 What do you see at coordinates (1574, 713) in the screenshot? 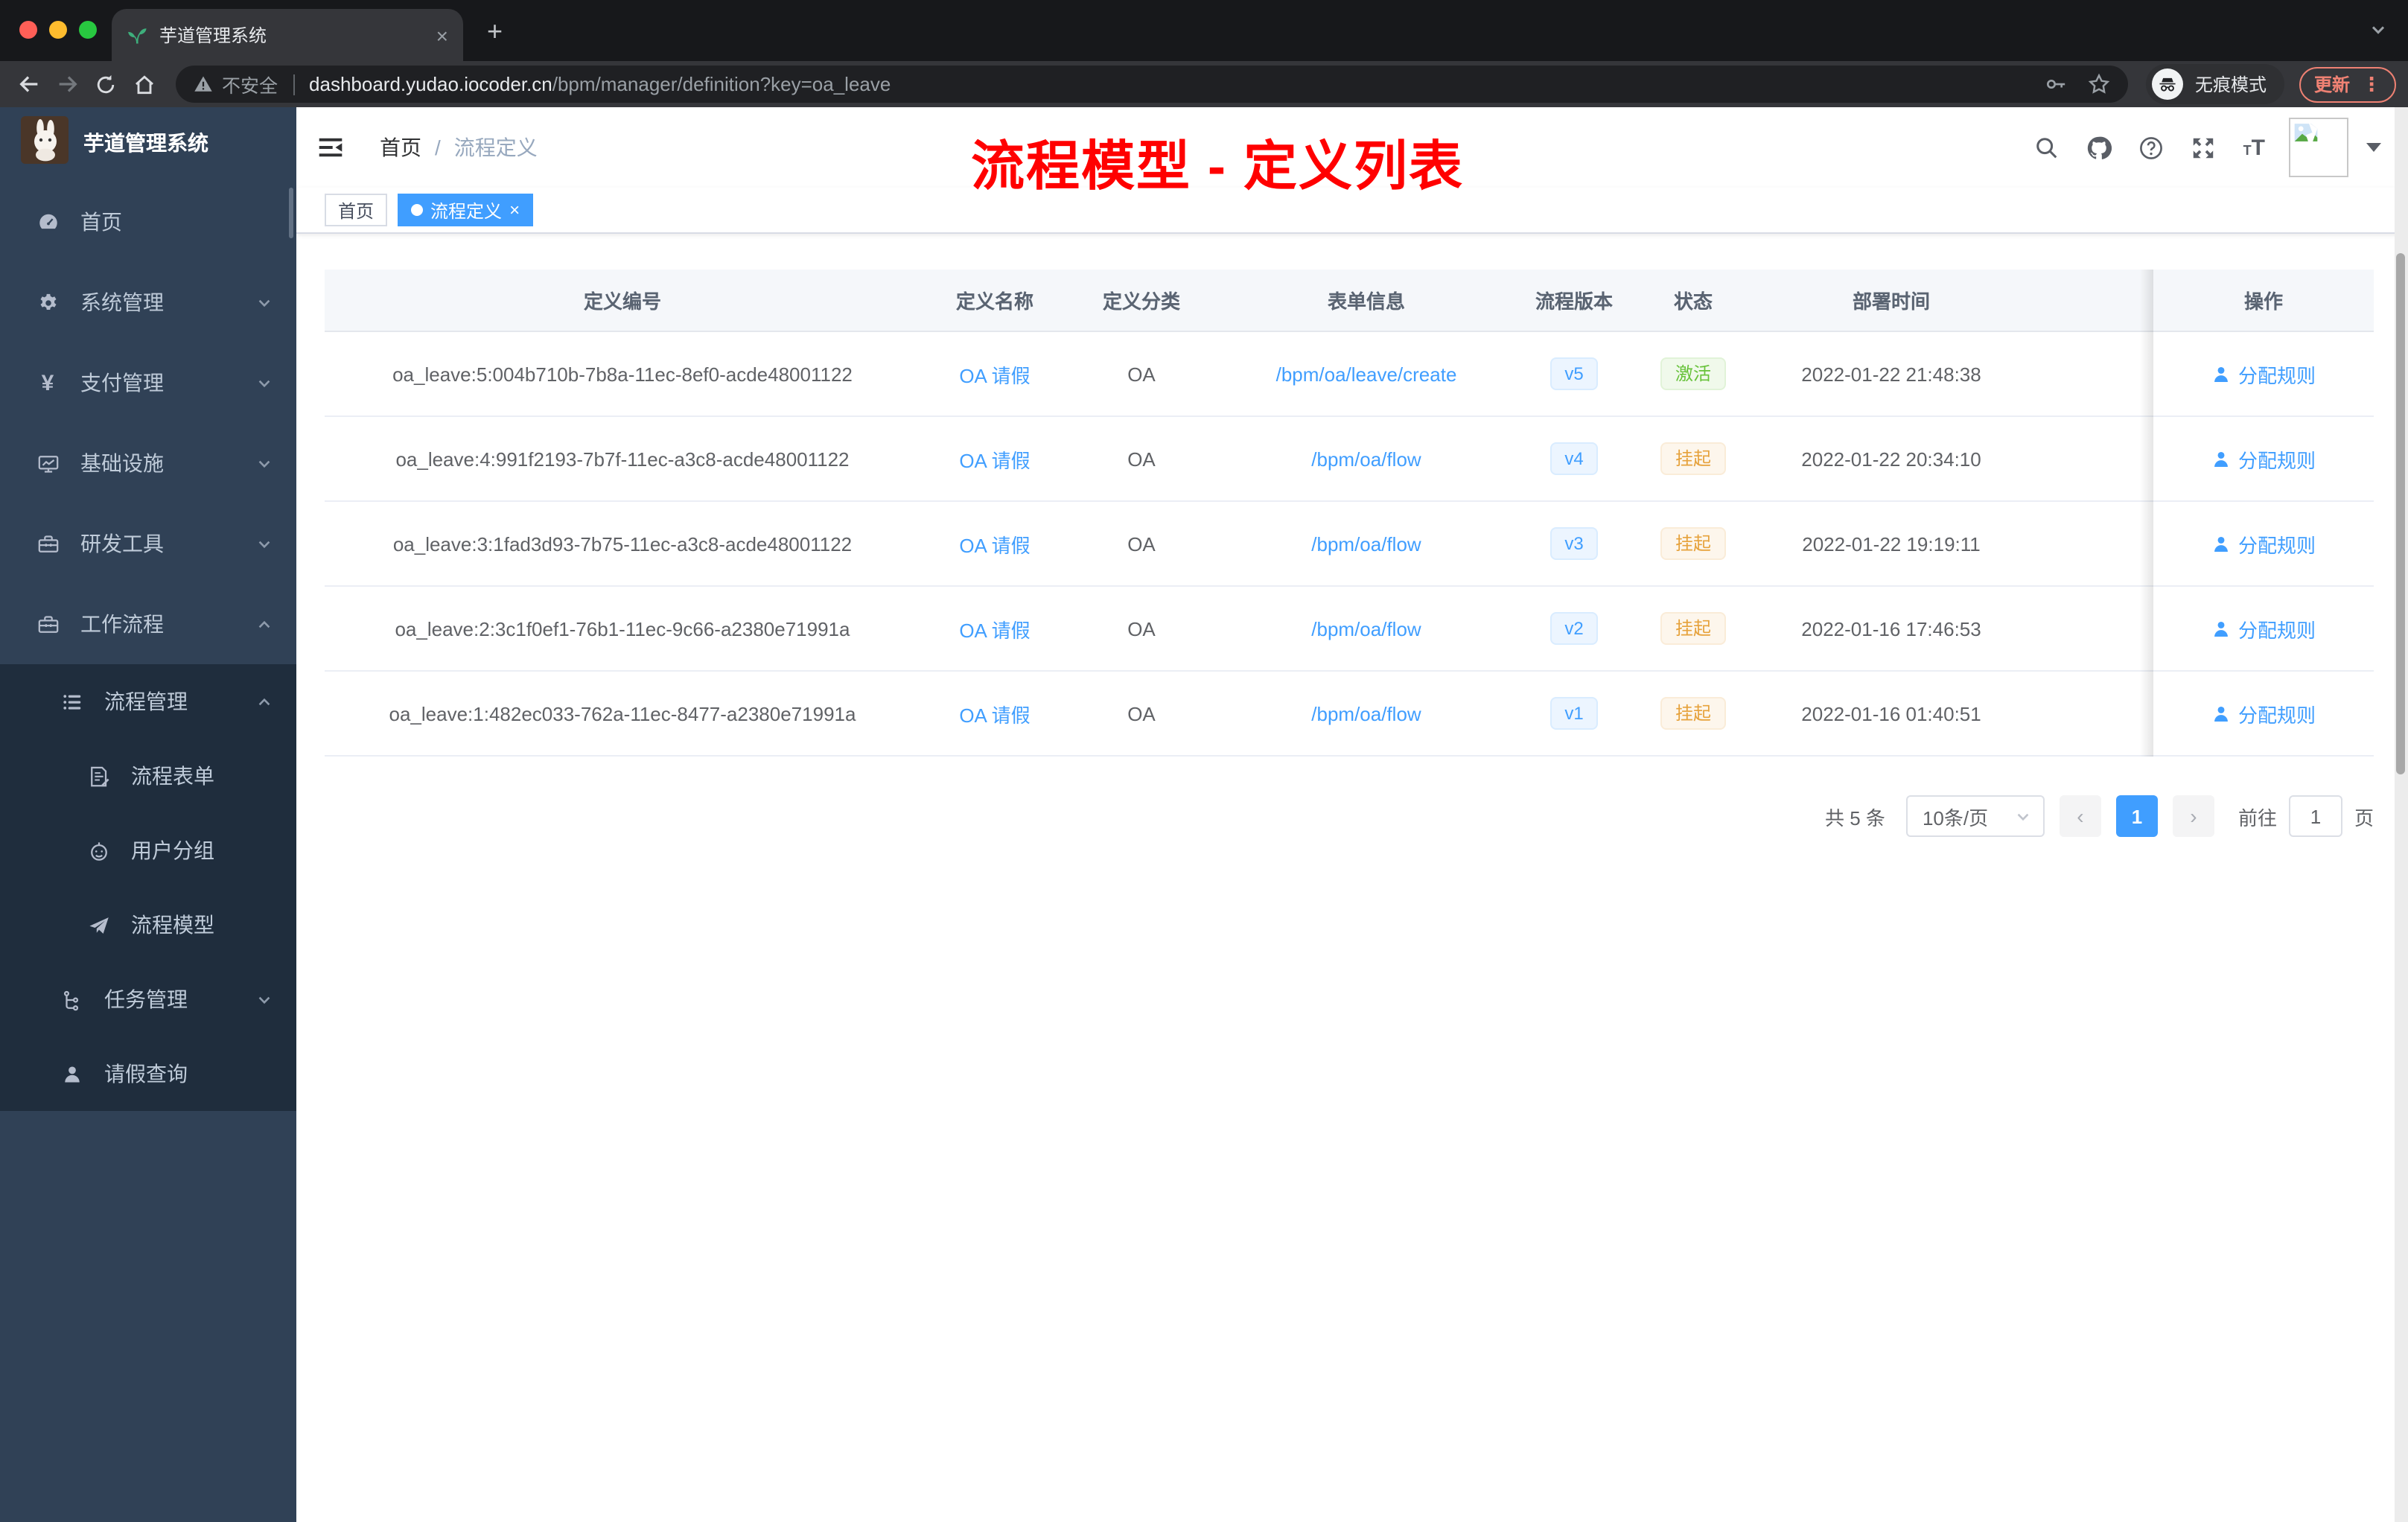
I see `cell-version: v1` at bounding box center [1574, 713].